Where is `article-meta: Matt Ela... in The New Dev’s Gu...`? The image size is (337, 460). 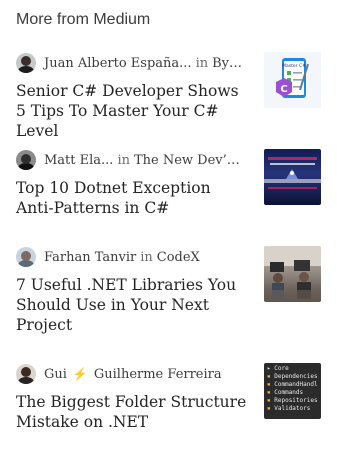
article-meta: Matt Ela... in The New Dev’s Gu... is located at coordinates (129, 160).